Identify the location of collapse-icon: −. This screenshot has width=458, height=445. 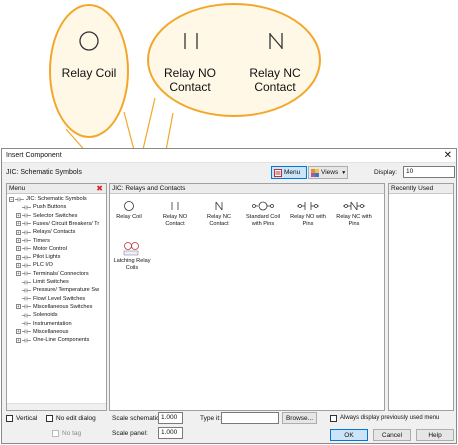
(11, 199).